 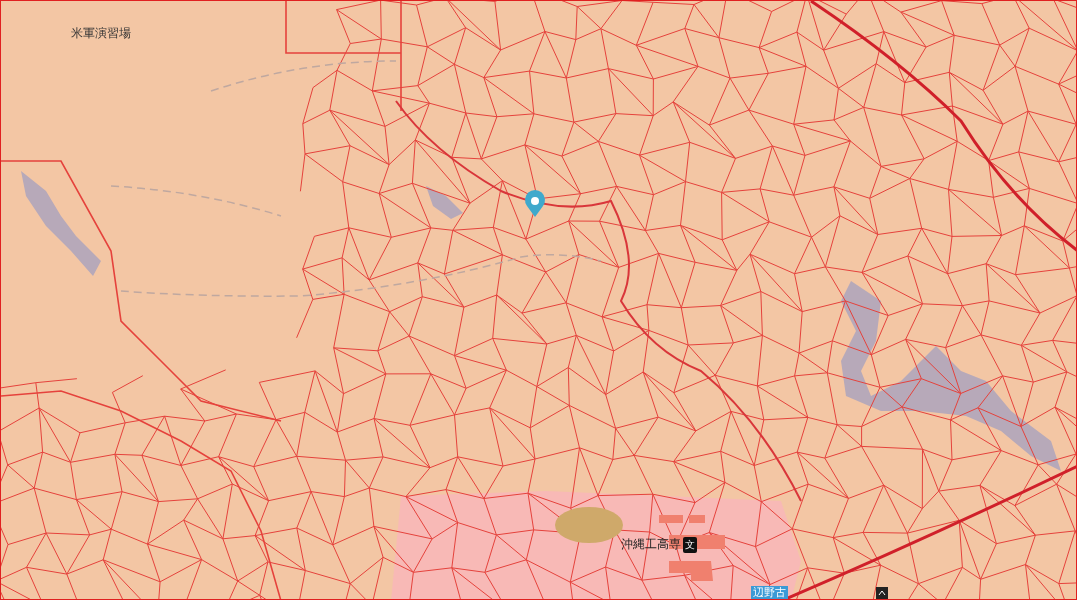 I want to click on location-pin-icon, so click(x=535, y=203).